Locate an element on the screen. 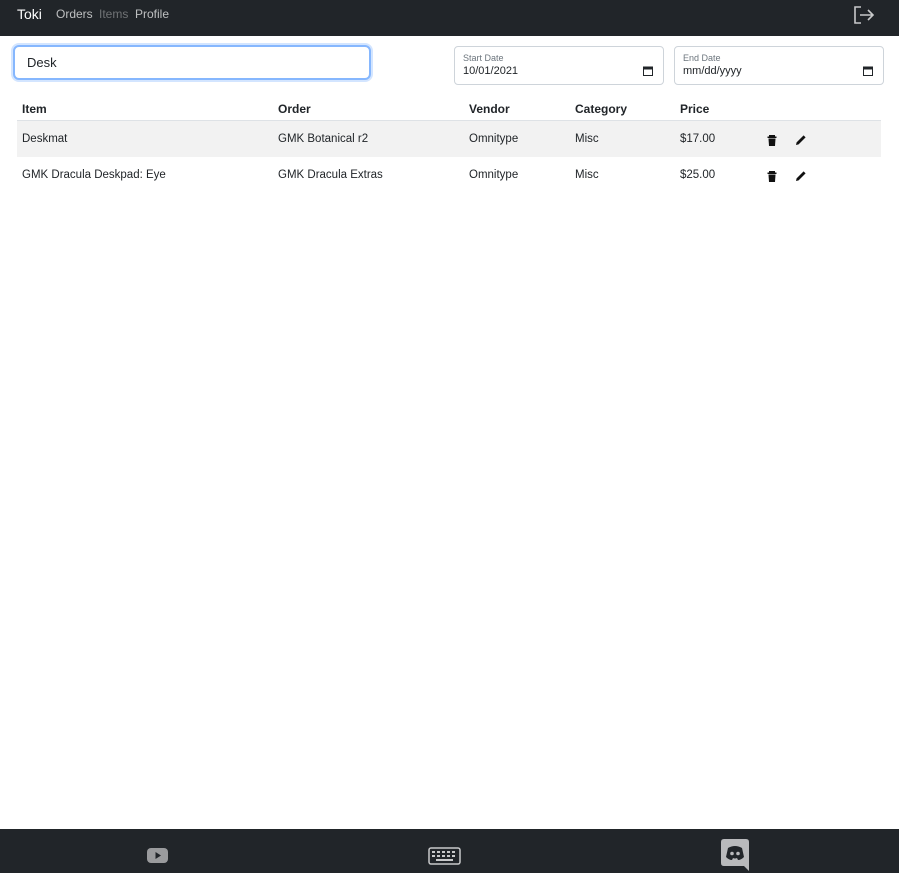 The height and width of the screenshot is (873, 899). nav-link-items: Items is located at coordinates (113, 14).